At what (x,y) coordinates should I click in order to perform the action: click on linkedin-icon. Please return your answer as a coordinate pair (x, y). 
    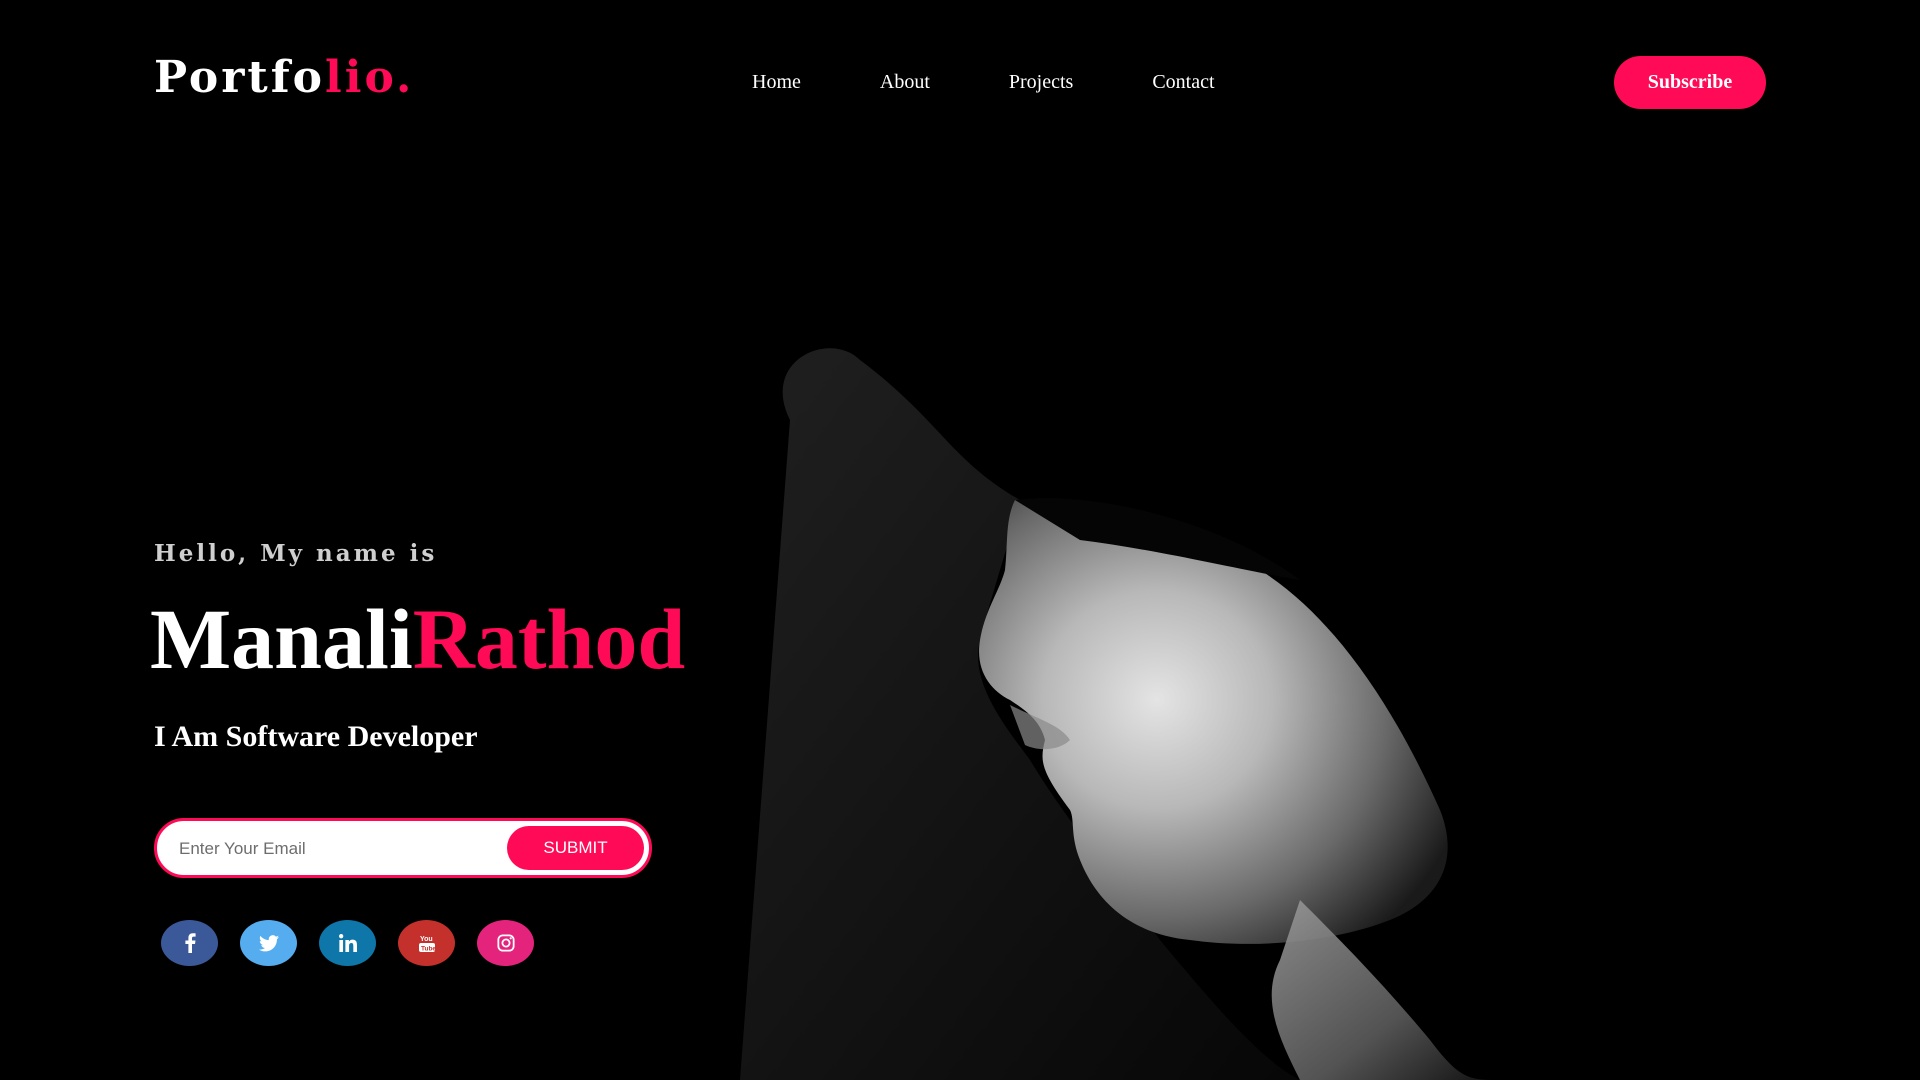
    Looking at the image, I should click on (347, 943).